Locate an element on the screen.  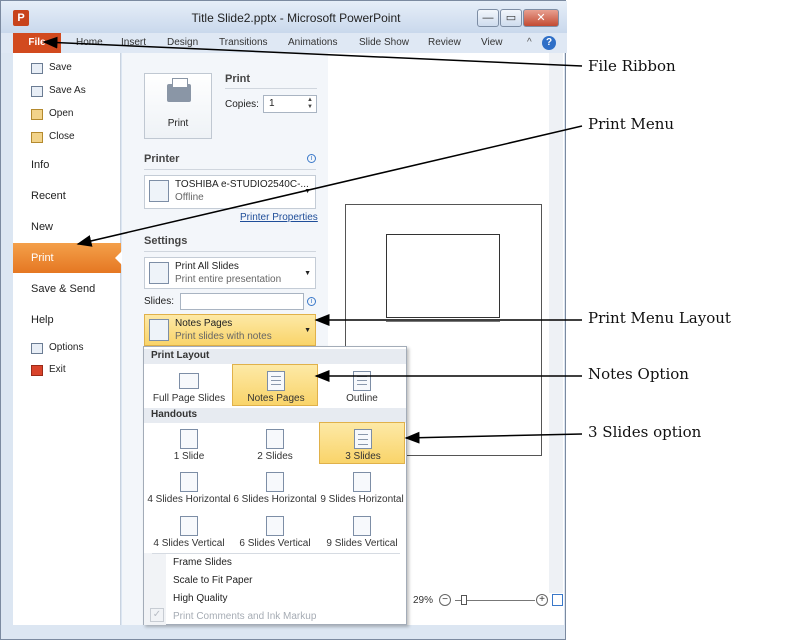
options-icon is located at coordinates (37, 348).